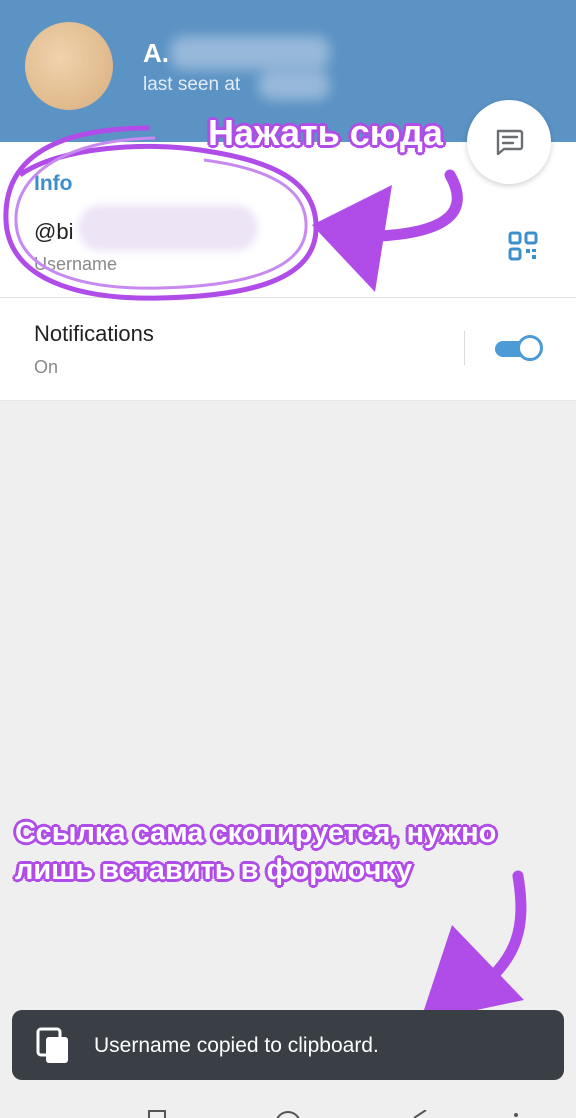  Describe the element at coordinates (161, 213) in the screenshot. I see `highlight-scribble-inner` at that location.